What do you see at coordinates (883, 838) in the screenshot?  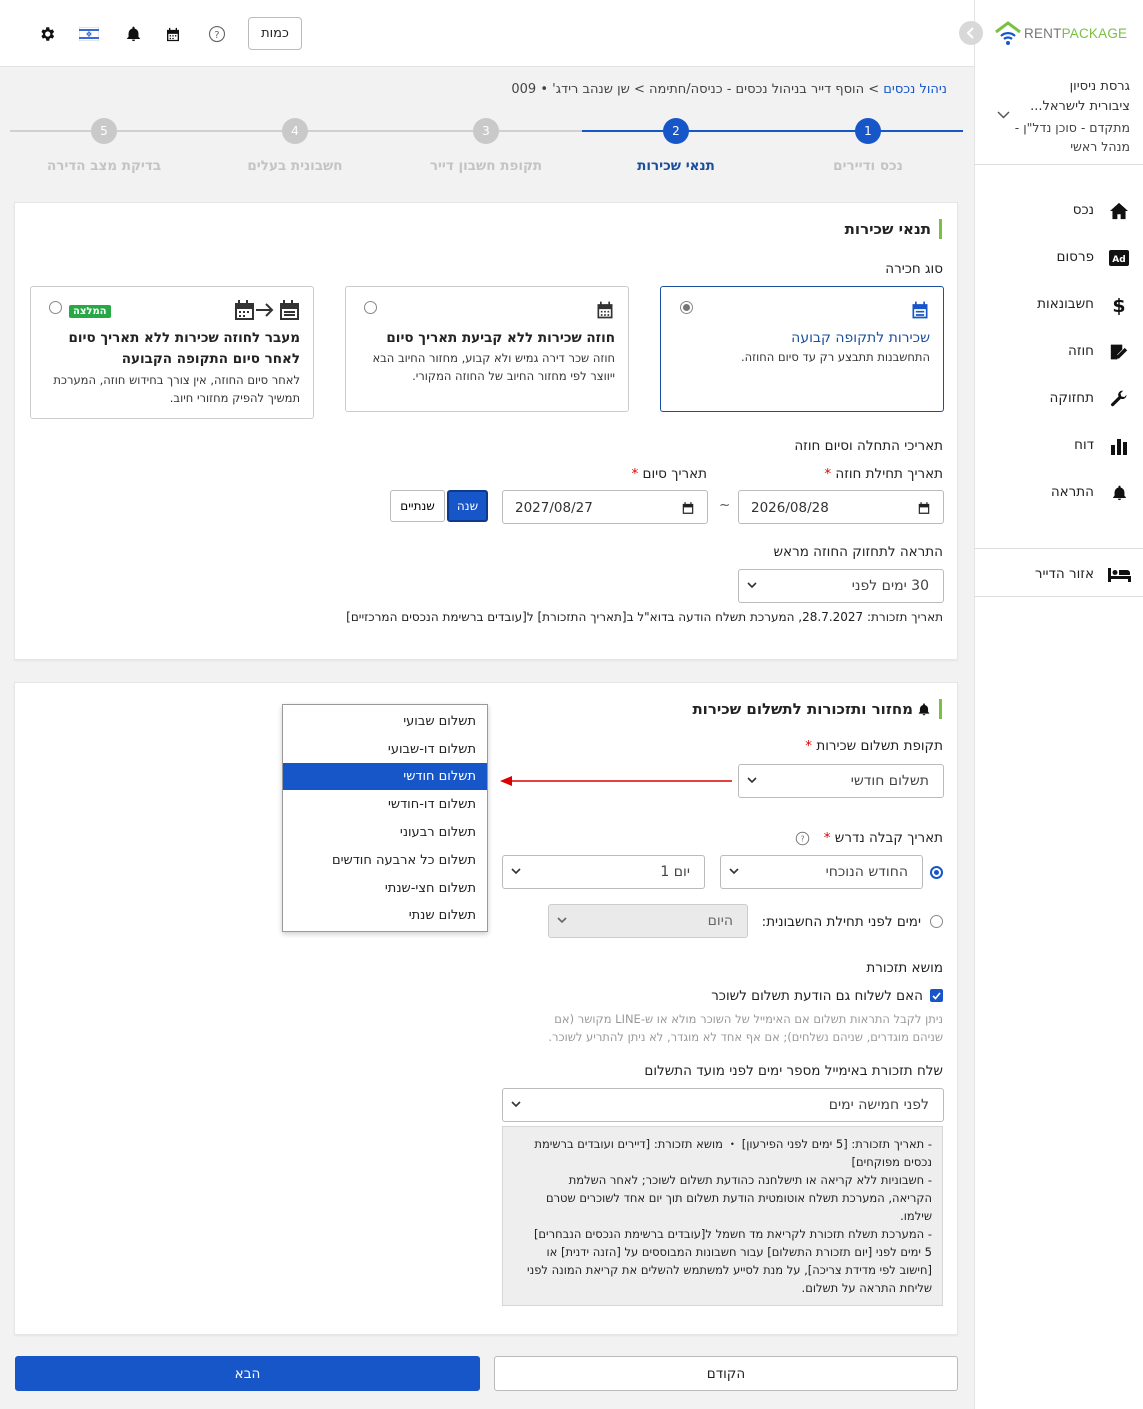 I see `due-date-label: תאריך קבלה נדרש *` at bounding box center [883, 838].